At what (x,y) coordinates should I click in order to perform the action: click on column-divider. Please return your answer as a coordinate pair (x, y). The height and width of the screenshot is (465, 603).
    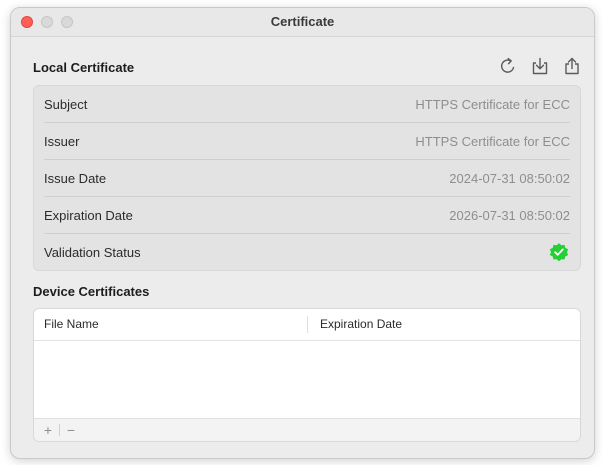
    Looking at the image, I should click on (307, 324).